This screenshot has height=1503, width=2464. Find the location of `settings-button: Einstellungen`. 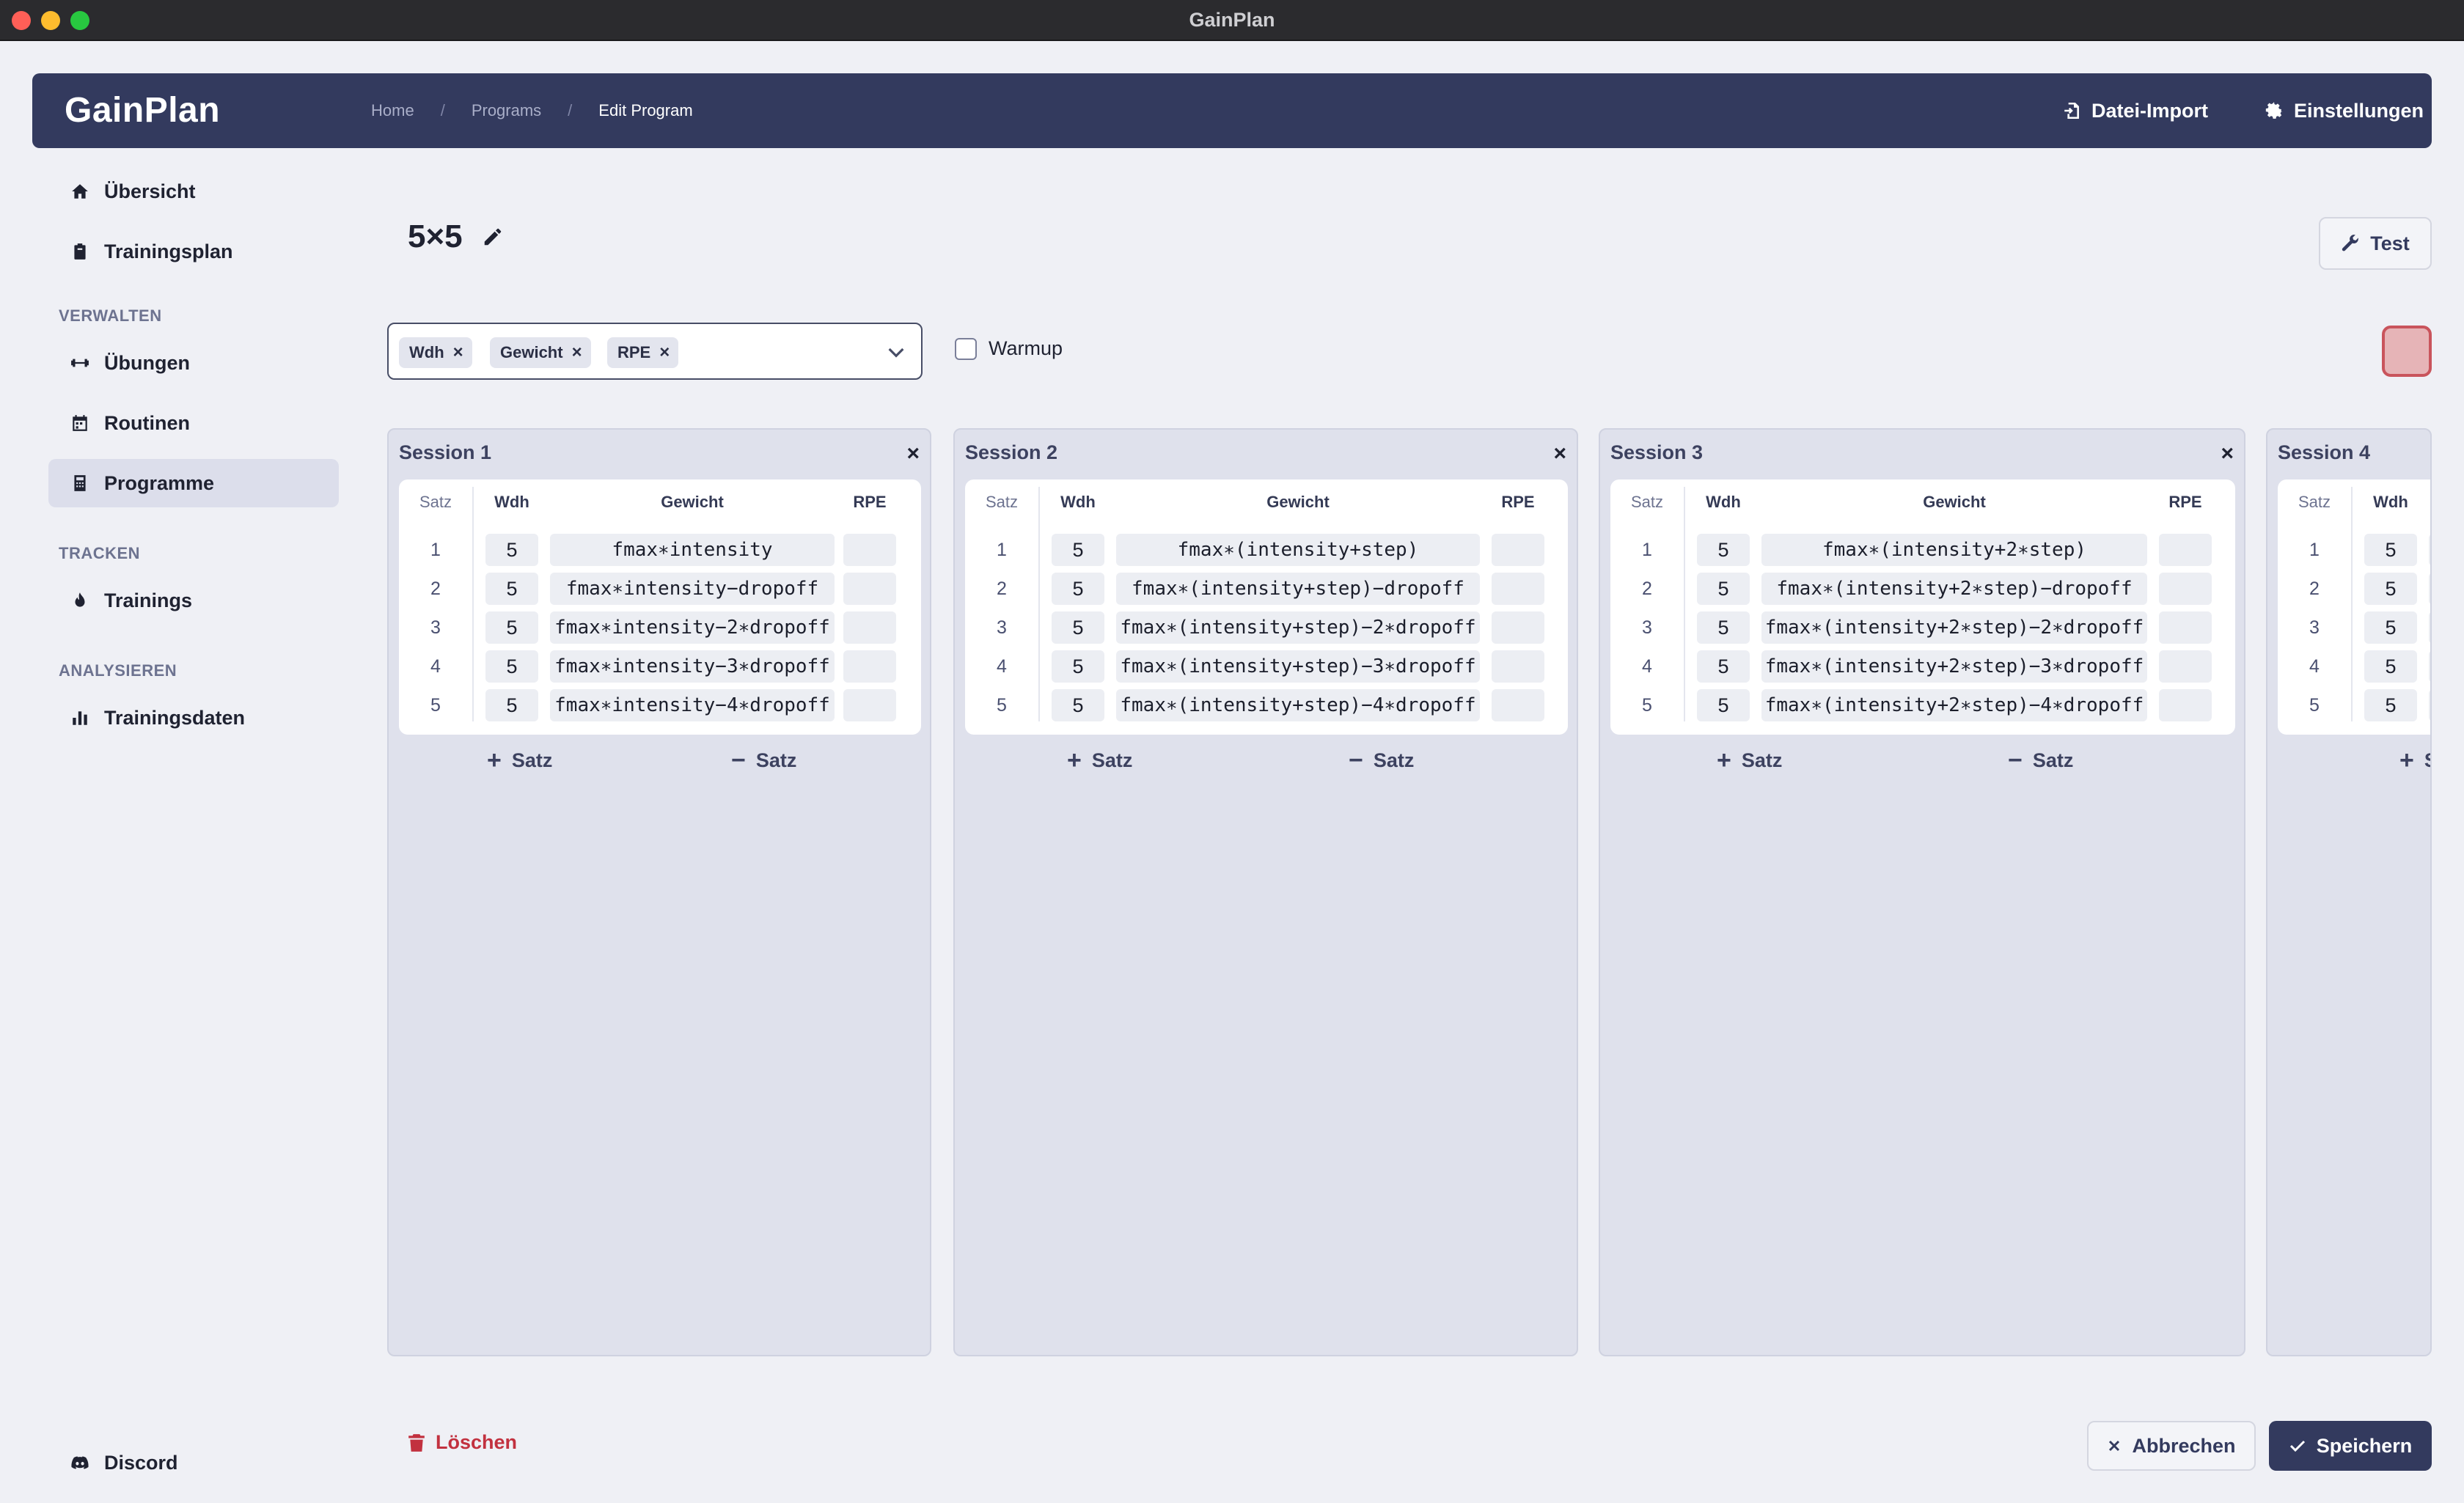

settings-button: Einstellungen is located at coordinates (2344, 110).